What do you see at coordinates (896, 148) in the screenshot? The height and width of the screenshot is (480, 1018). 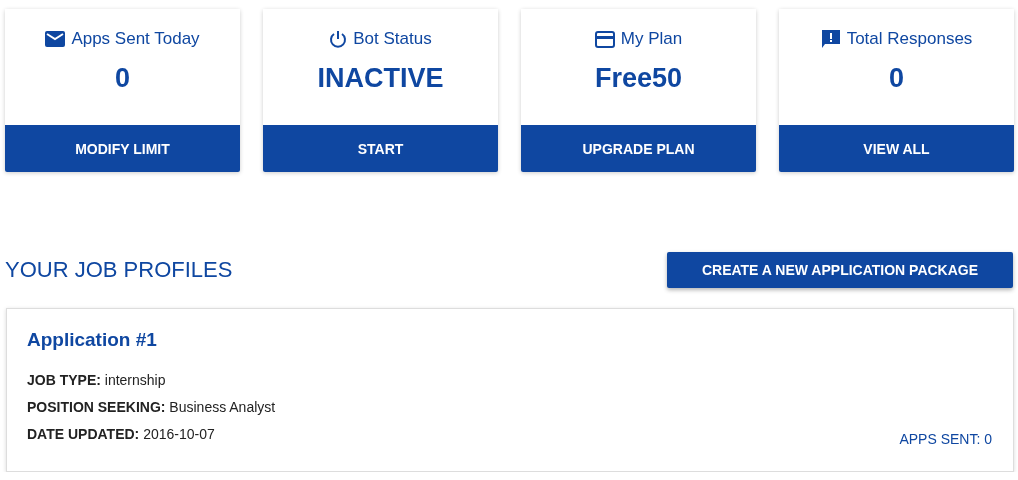 I see `action-button: VIEW ALL` at bounding box center [896, 148].